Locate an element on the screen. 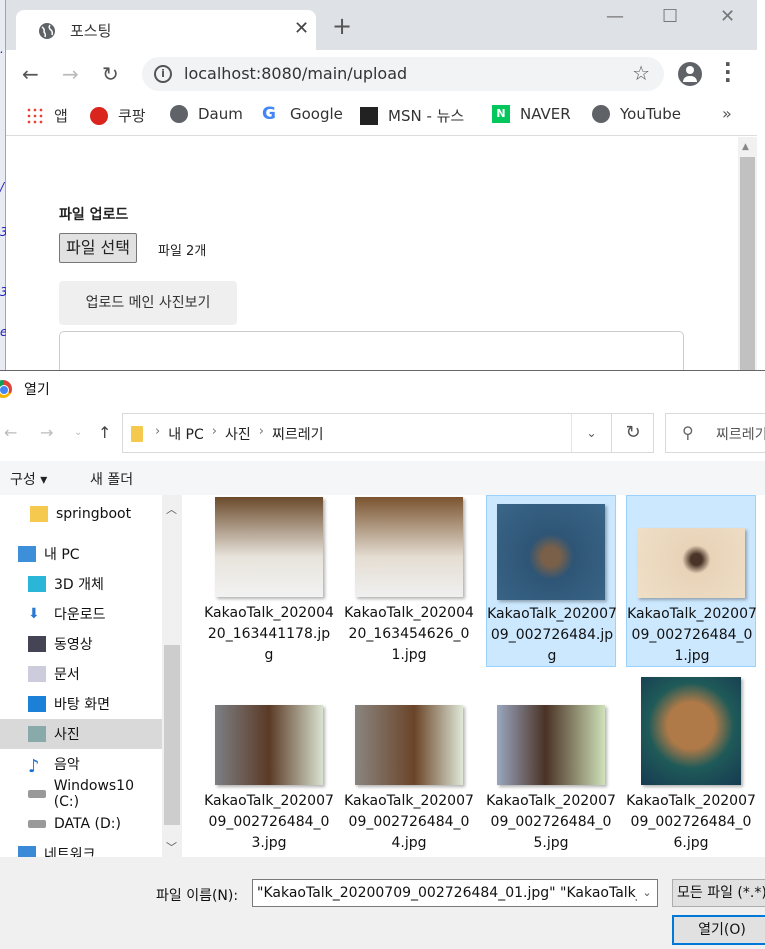  apps-grid-icon is located at coordinates (35, 115).